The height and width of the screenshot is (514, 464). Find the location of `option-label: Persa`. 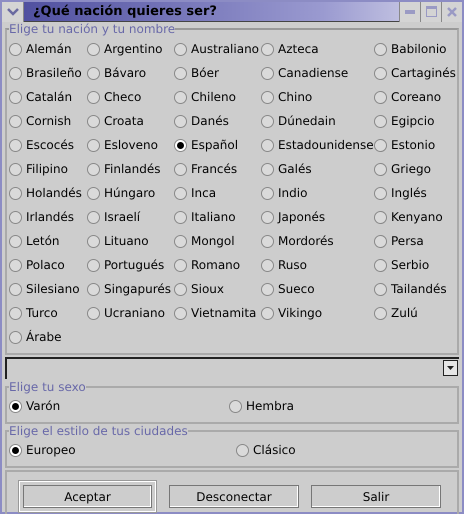

option-label: Persa is located at coordinates (407, 241).